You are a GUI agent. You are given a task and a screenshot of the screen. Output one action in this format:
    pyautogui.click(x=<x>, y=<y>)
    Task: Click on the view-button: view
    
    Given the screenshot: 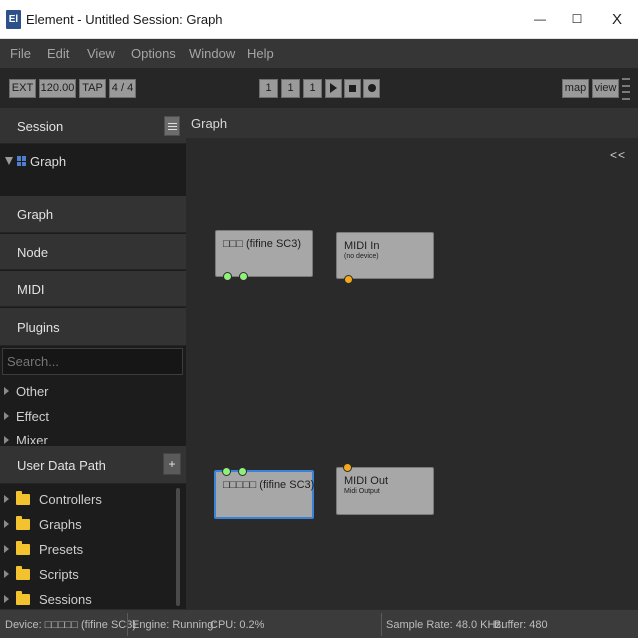 What is the action you would take?
    pyautogui.click(x=605, y=88)
    